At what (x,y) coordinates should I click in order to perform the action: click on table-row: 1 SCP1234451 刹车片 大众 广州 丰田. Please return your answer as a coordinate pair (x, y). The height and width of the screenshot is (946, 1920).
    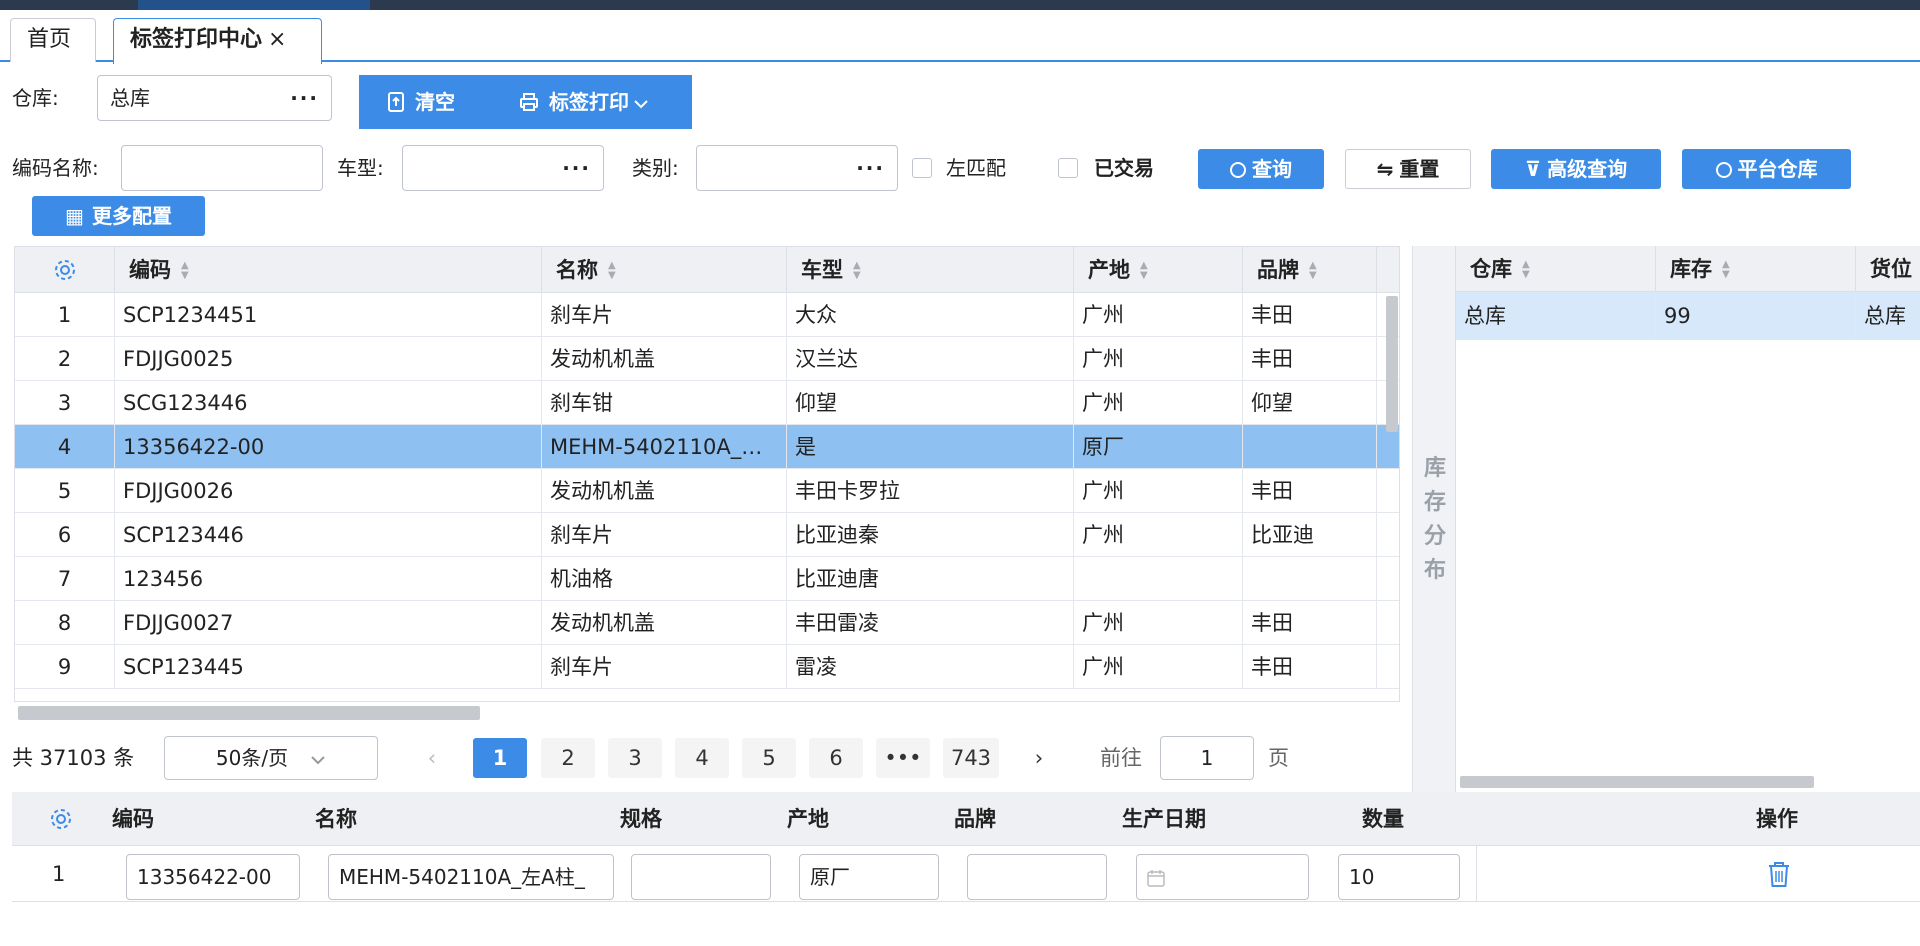
    Looking at the image, I should click on (707, 315).